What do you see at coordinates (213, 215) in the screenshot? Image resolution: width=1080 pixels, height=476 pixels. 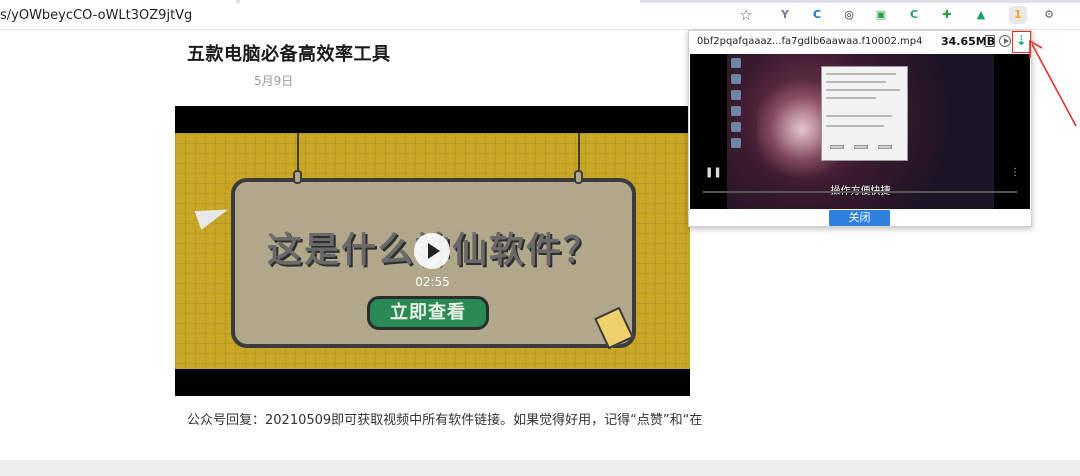 I see `paper-plane-icon` at bounding box center [213, 215].